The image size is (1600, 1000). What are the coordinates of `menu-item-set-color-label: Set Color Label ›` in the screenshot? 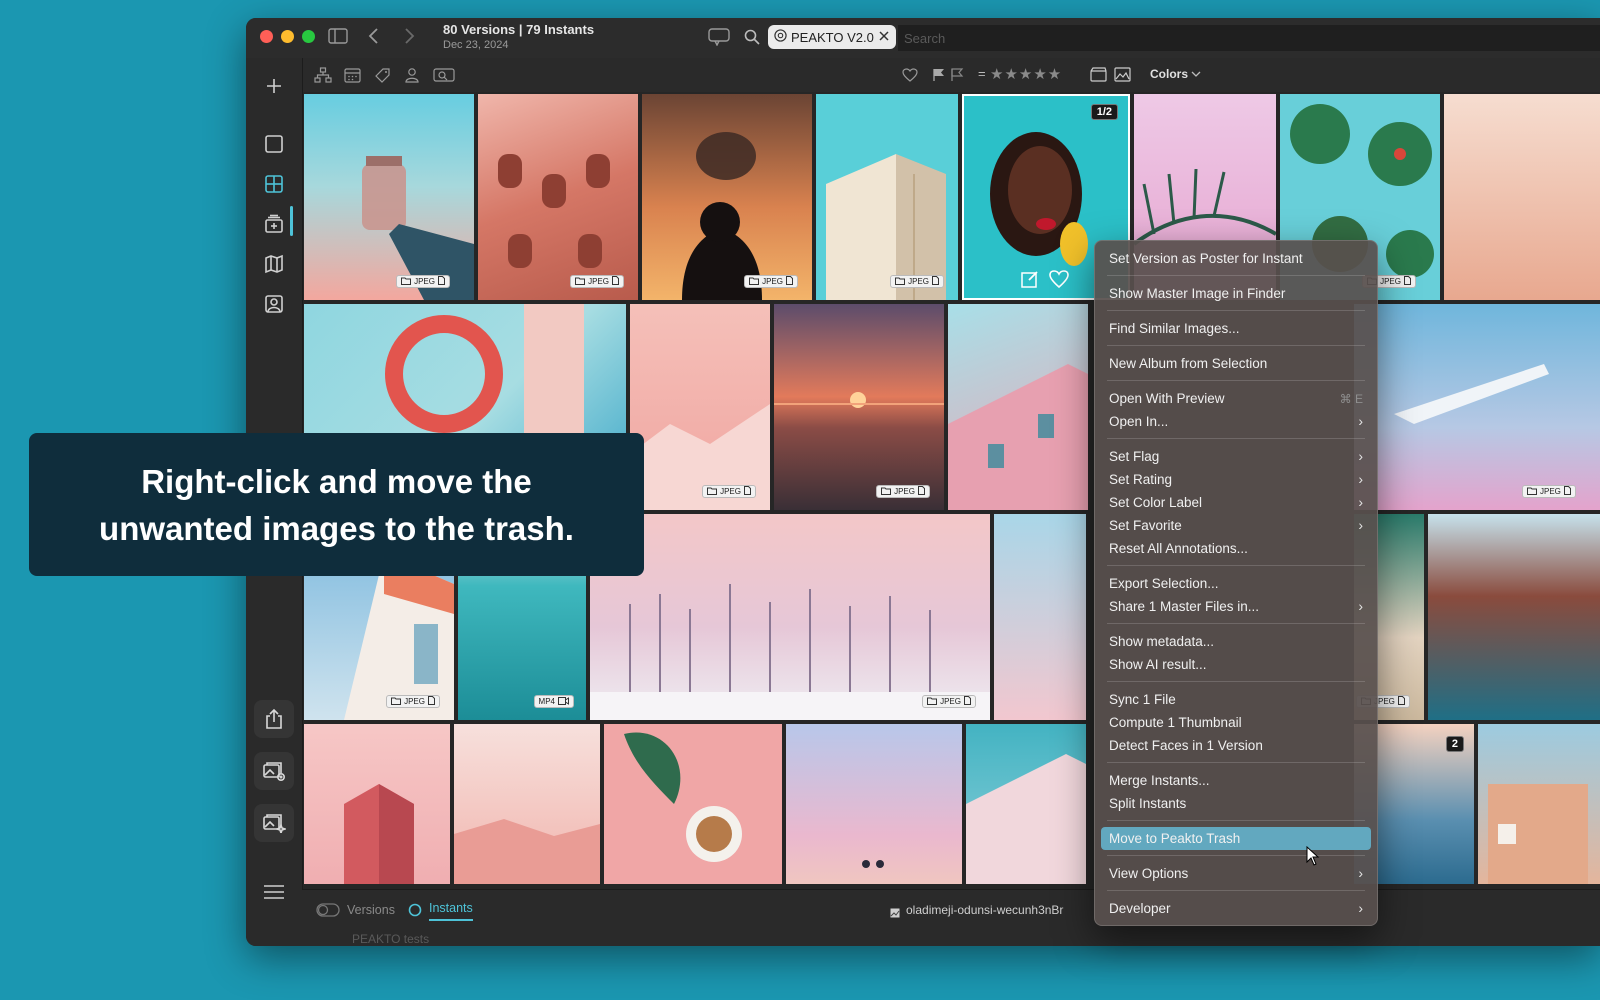 It's located at (1236, 502).